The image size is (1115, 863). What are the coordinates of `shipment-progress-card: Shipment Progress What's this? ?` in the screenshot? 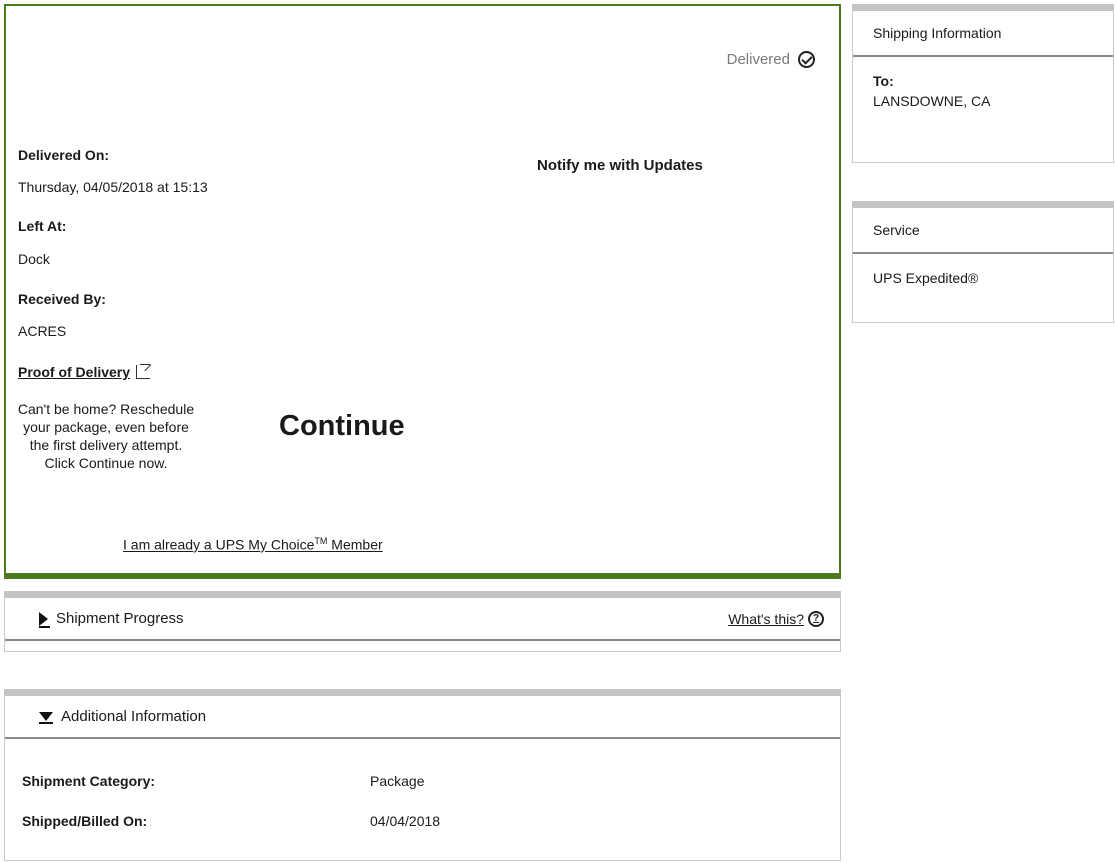 It's located at (422, 621).